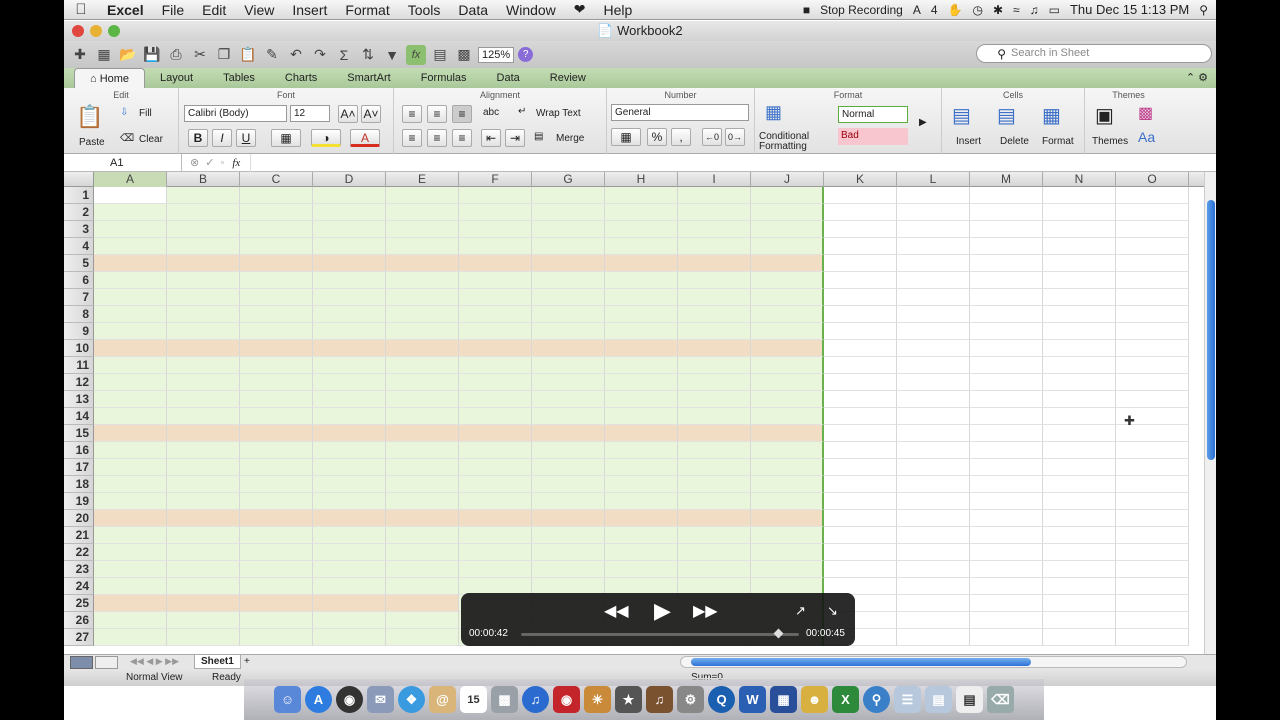 This screenshot has height=720, width=1280. What do you see at coordinates (508, 78) in the screenshot?
I see `tab-data: Data` at bounding box center [508, 78].